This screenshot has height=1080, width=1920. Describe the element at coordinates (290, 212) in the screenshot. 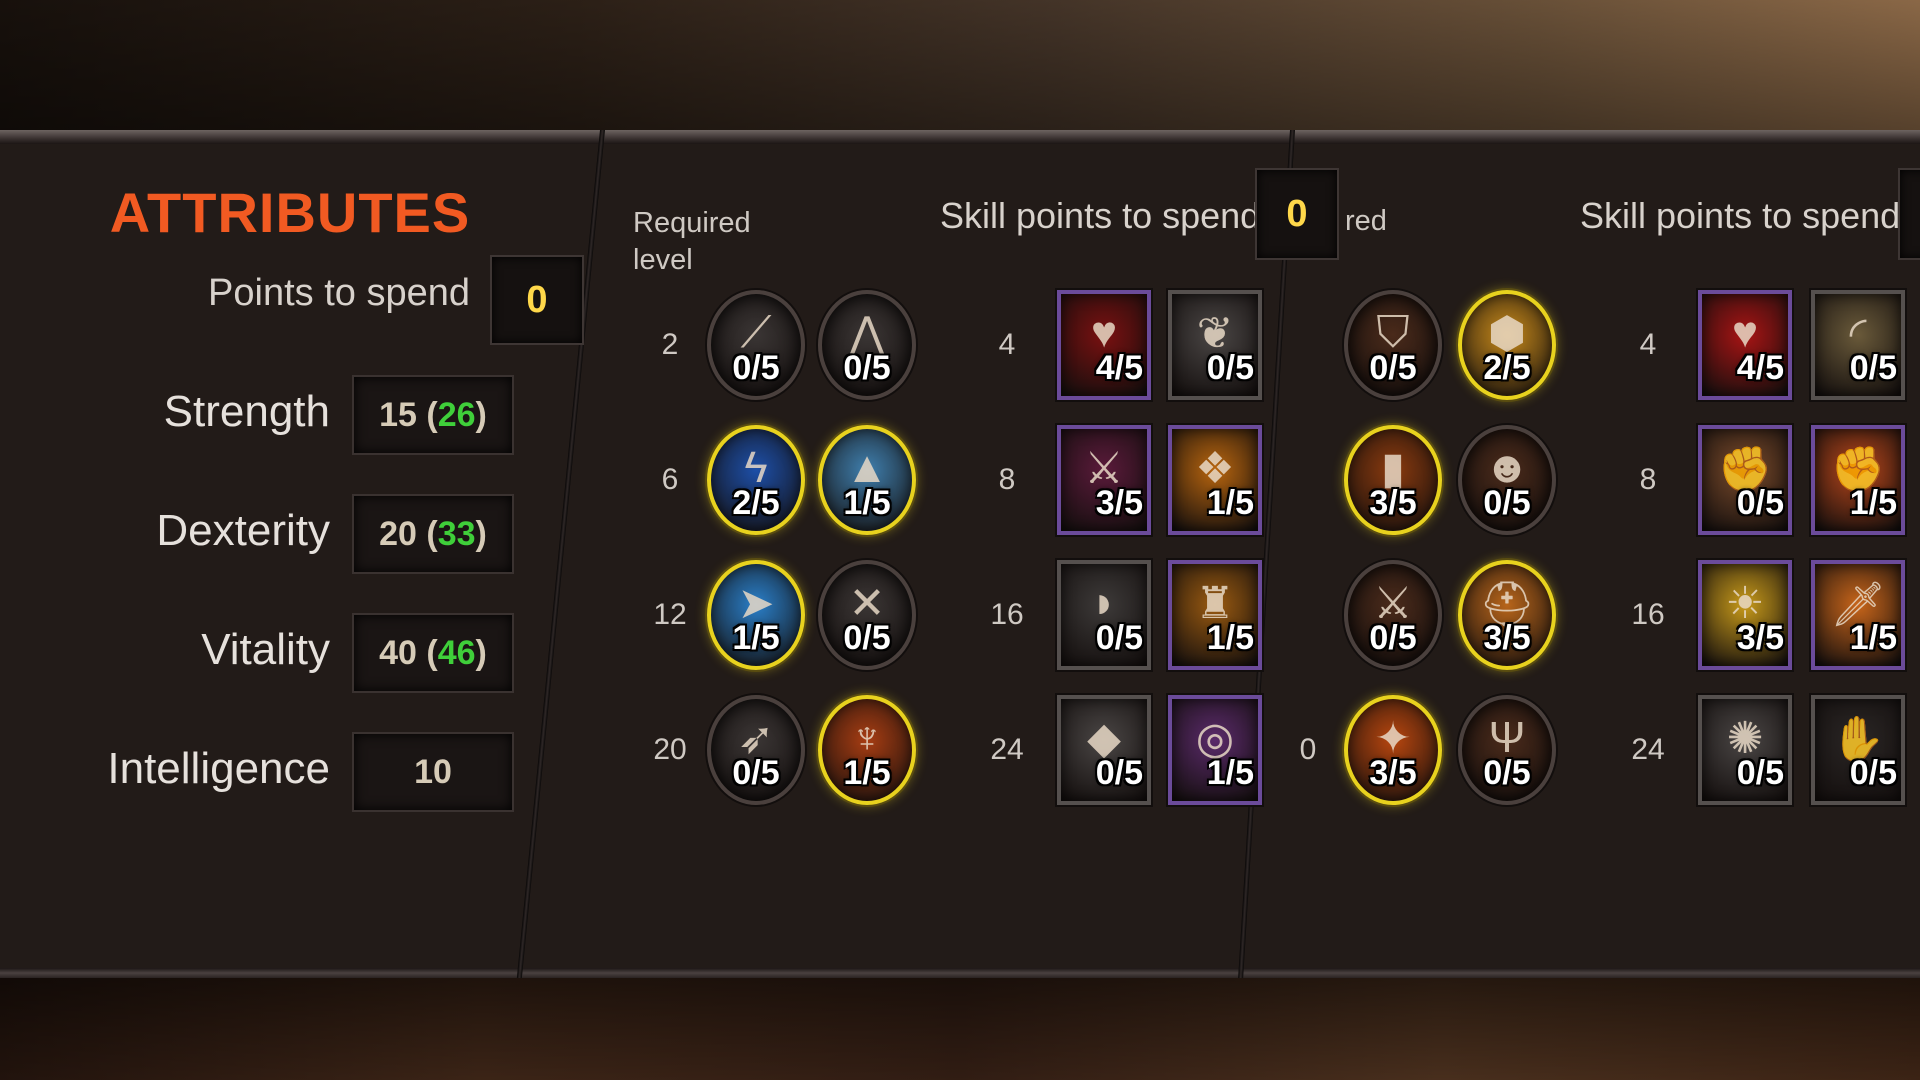

I see `attributes-title: ATTRIBUTES` at that location.